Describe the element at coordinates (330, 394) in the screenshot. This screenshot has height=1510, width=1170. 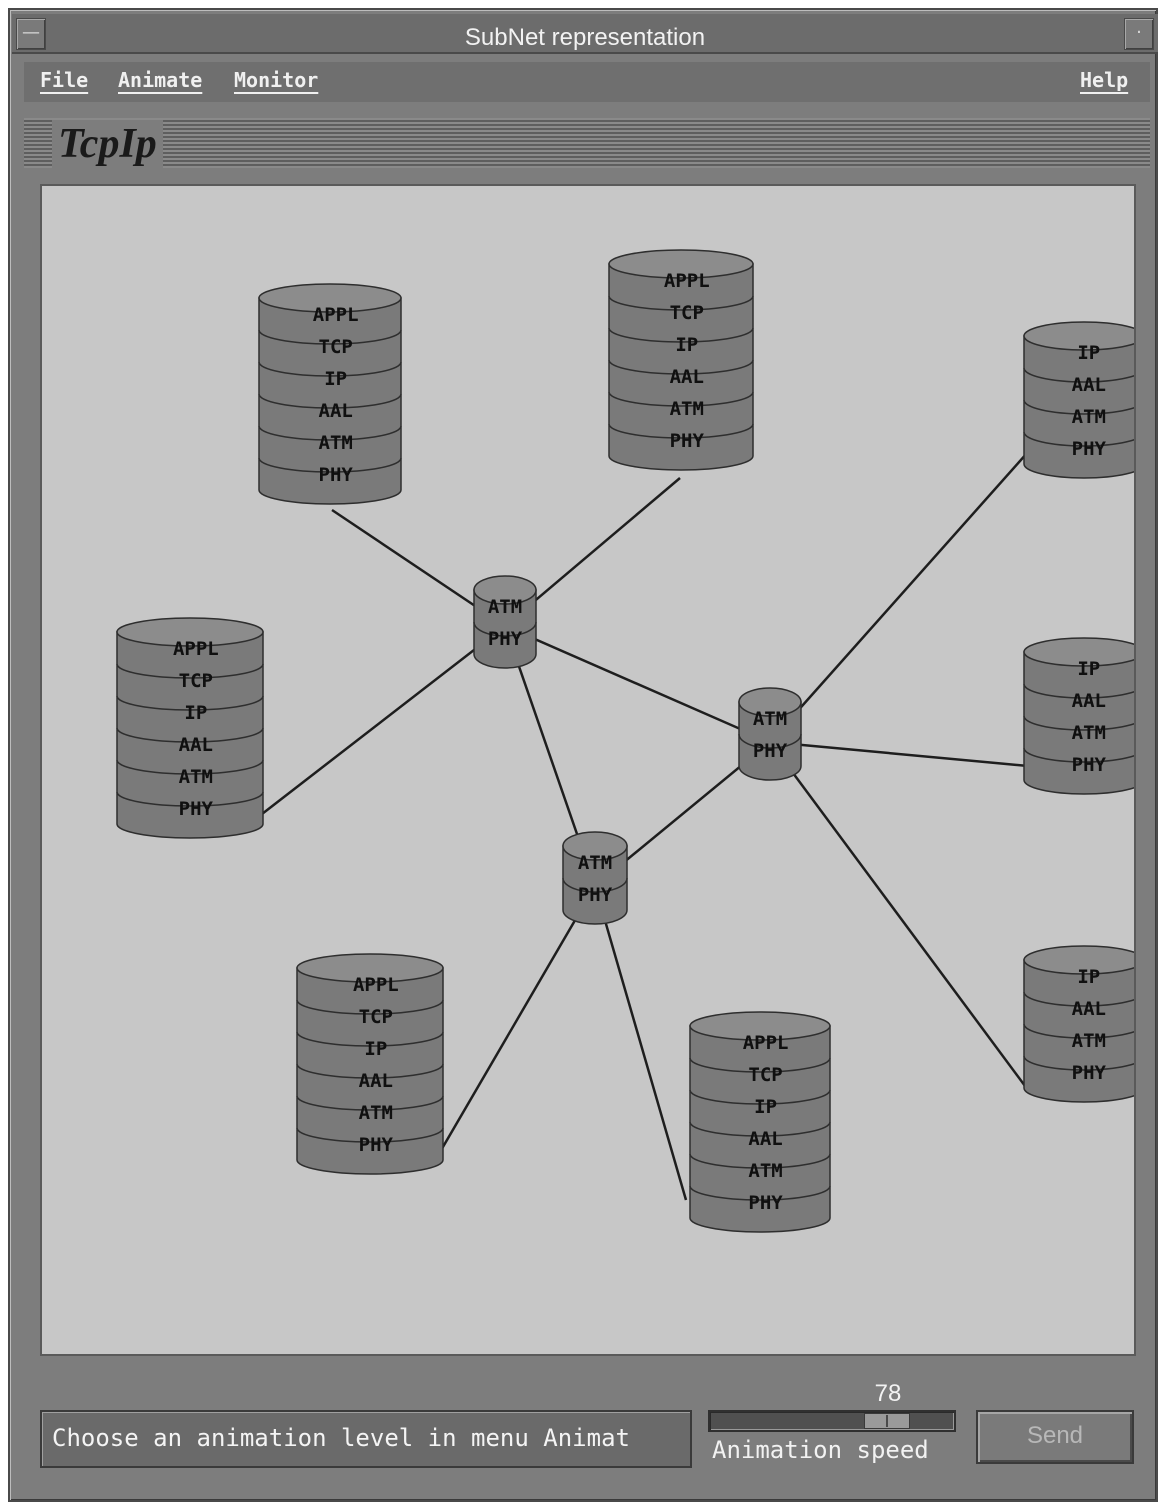
I see `node-host-1: APPL TCP IP AAL ATM PHY` at that location.